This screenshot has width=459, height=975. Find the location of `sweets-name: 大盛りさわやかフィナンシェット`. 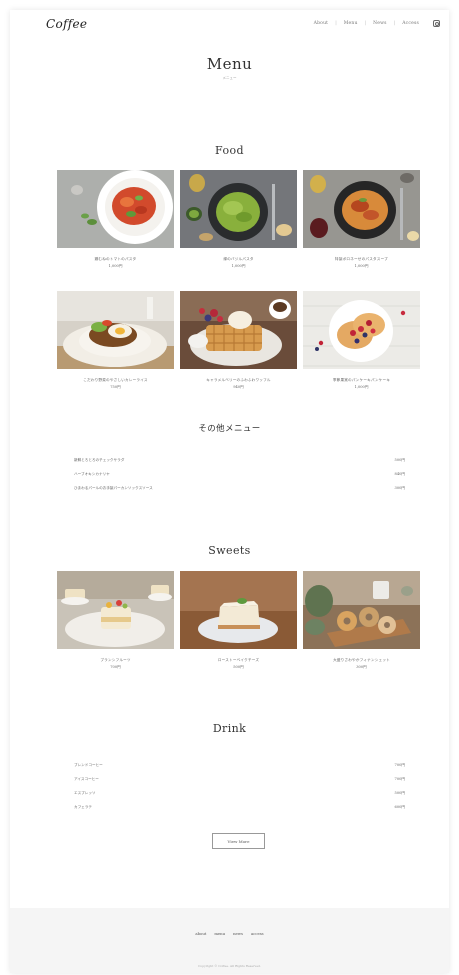

sweets-name: 大盛りさわやかフィナンシェット is located at coordinates (361, 660).